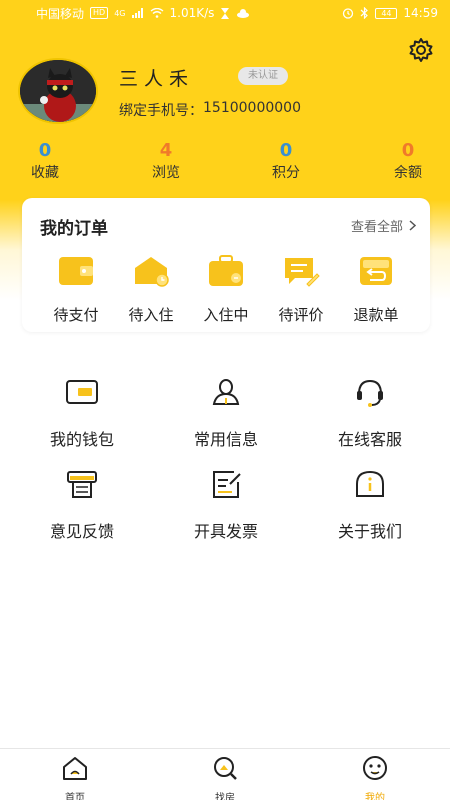 The width and height of the screenshot is (450, 800). What do you see at coordinates (74, 229) in the screenshot?
I see `orders-title: 我的订单` at bounding box center [74, 229].